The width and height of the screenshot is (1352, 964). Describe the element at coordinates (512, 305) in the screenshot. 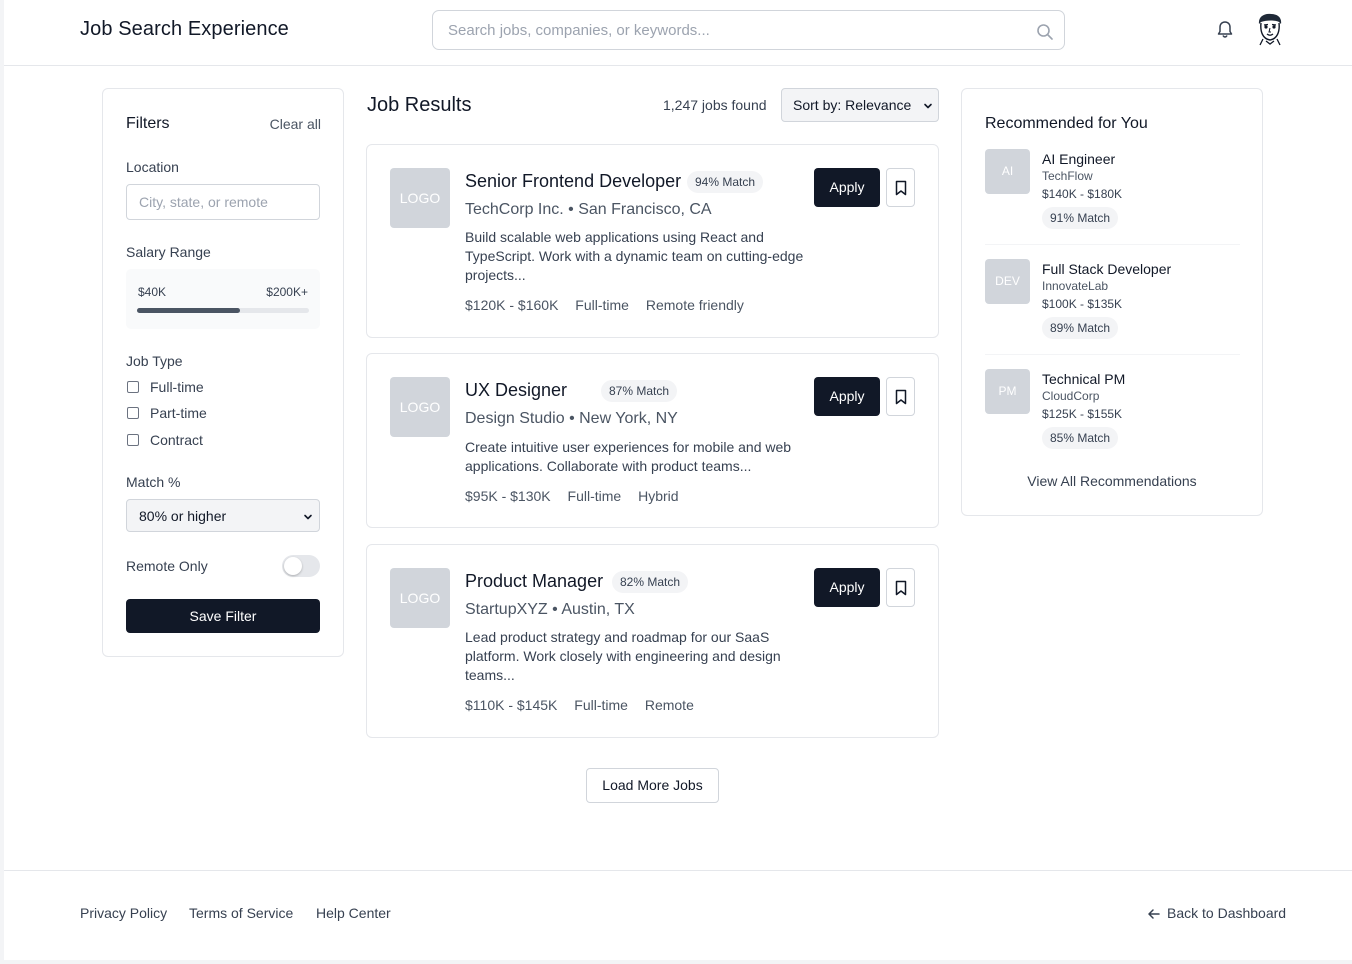

I see `job-salary: $120K - $160K` at that location.